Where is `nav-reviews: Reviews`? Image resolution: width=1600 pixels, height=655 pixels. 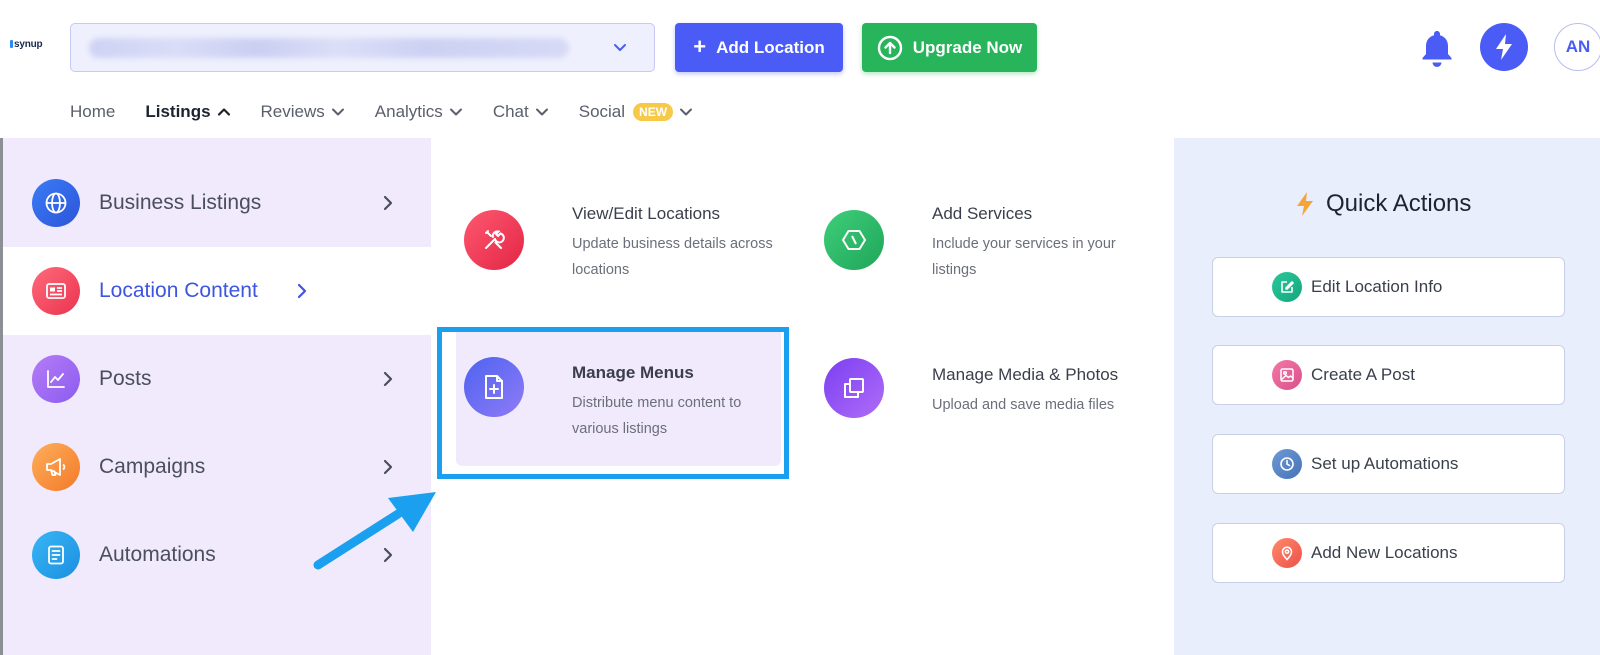 nav-reviews: Reviews is located at coordinates (303, 112).